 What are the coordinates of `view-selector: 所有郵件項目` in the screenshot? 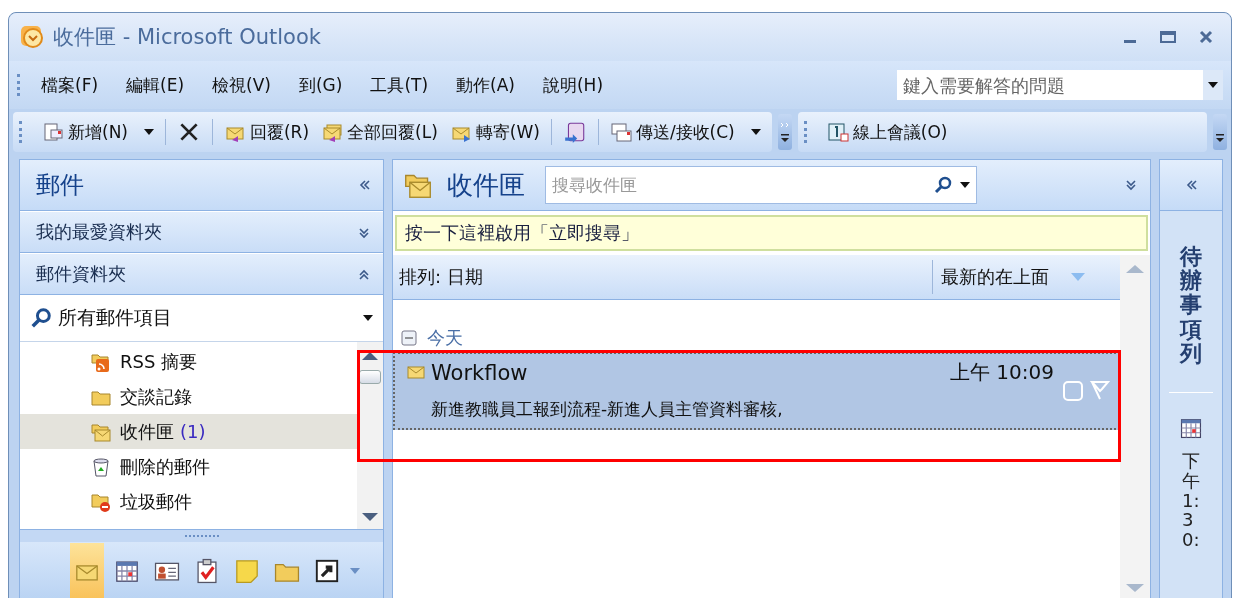 It's located at (201, 318).